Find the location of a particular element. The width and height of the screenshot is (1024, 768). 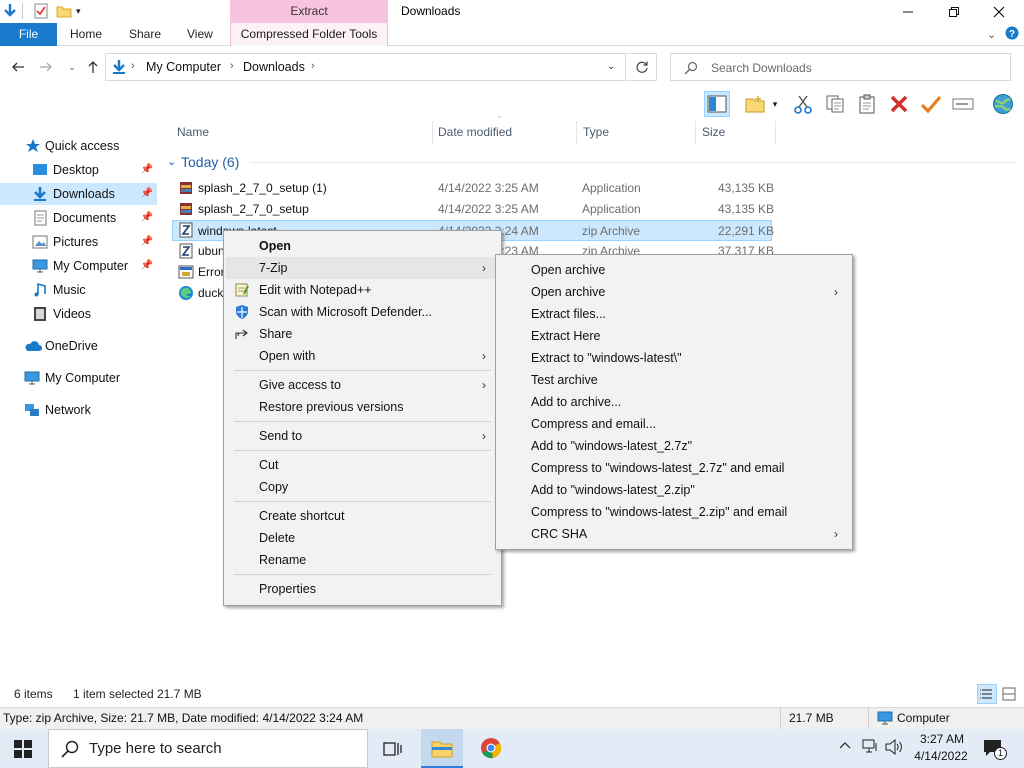

menu-item-7zip: 7-Zip › is located at coordinates (362, 268).